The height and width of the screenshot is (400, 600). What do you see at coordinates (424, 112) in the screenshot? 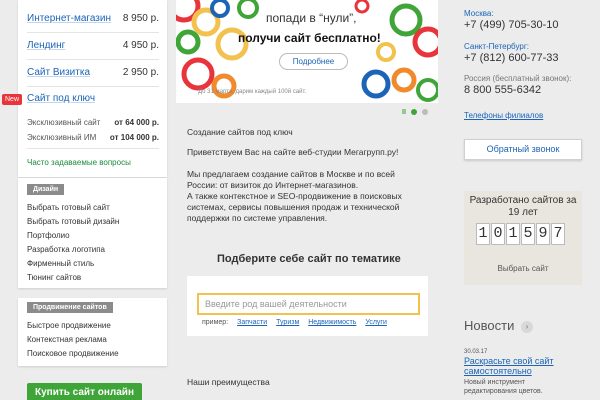
I see `slider-dot` at bounding box center [424, 112].